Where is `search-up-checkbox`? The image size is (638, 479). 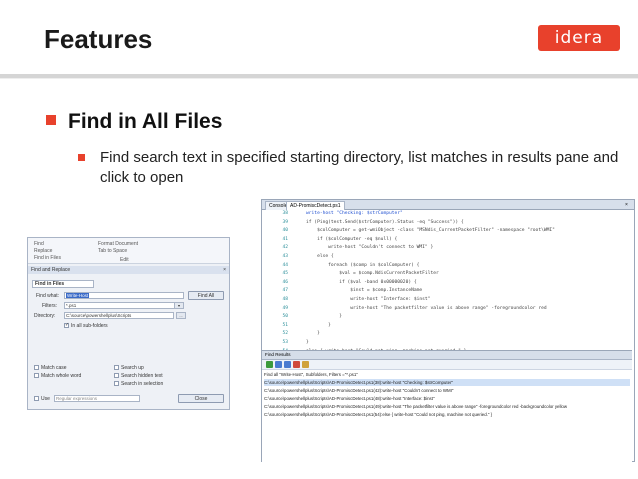
search-up-checkbox is located at coordinates (116, 367).